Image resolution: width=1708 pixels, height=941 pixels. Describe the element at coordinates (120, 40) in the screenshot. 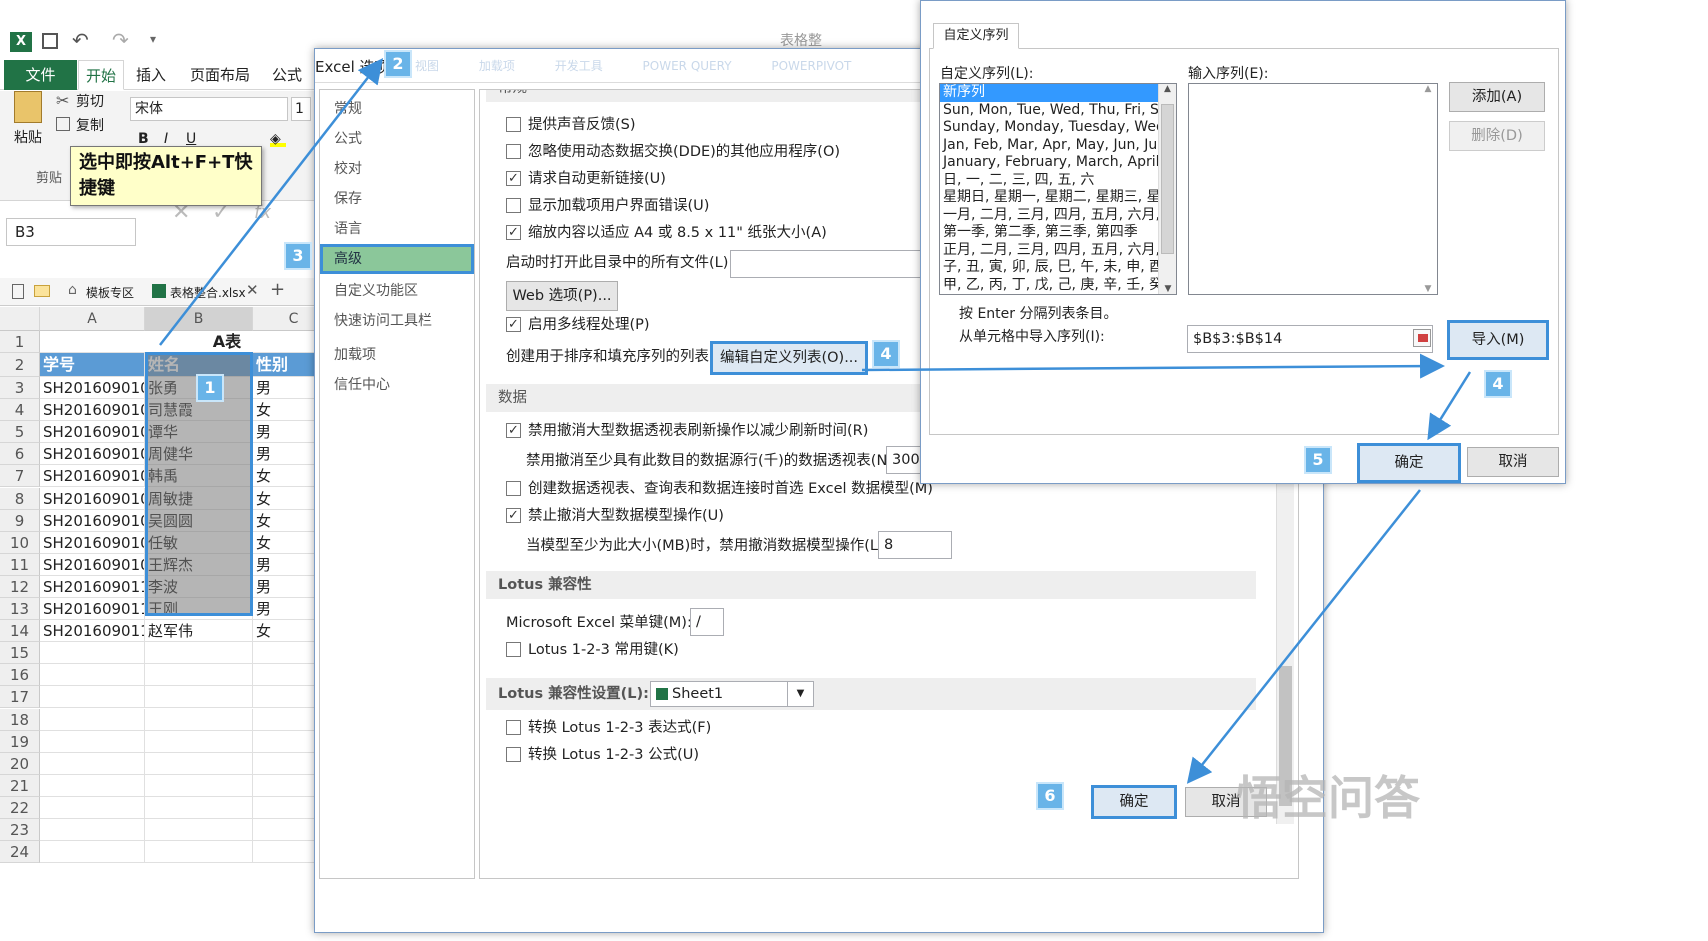

I see `redo-icon: ↷` at that location.